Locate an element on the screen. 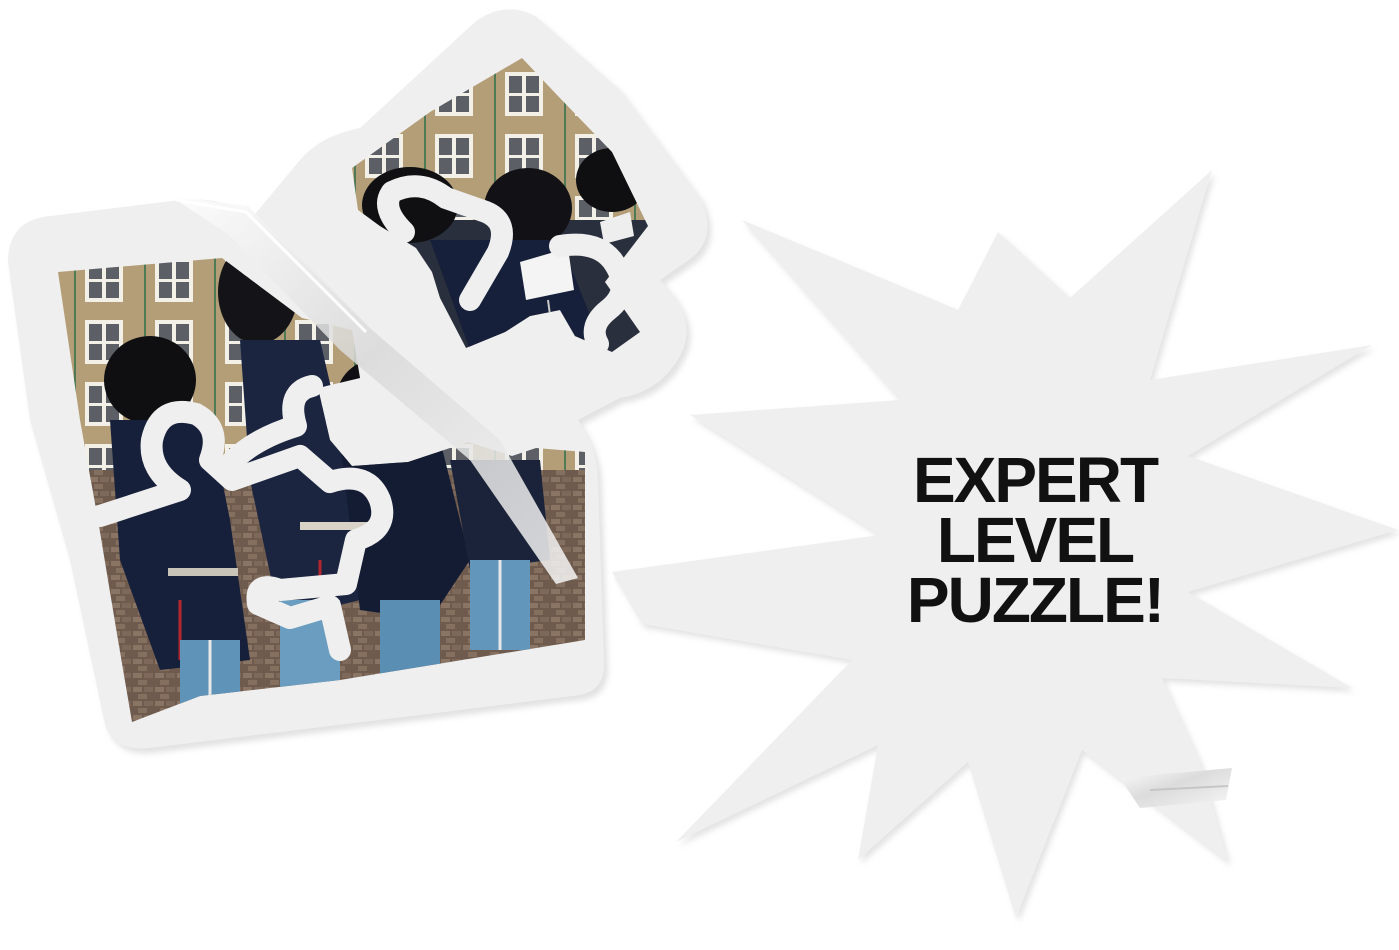 Image resolution: width=1399 pixels, height=950 pixels. burst-caption-line-1: EXPERT is located at coordinates (1035, 480).